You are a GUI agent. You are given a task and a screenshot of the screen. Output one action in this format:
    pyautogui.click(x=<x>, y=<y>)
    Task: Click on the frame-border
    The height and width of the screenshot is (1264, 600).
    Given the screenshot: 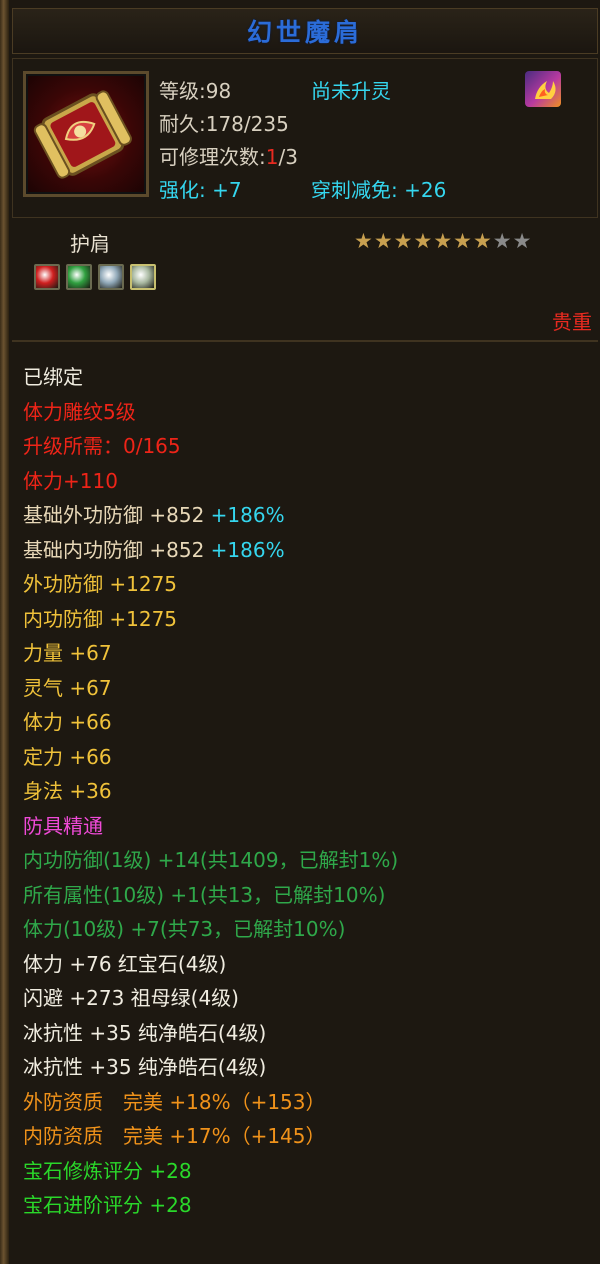 What is the action you would take?
    pyautogui.click(x=4, y=632)
    